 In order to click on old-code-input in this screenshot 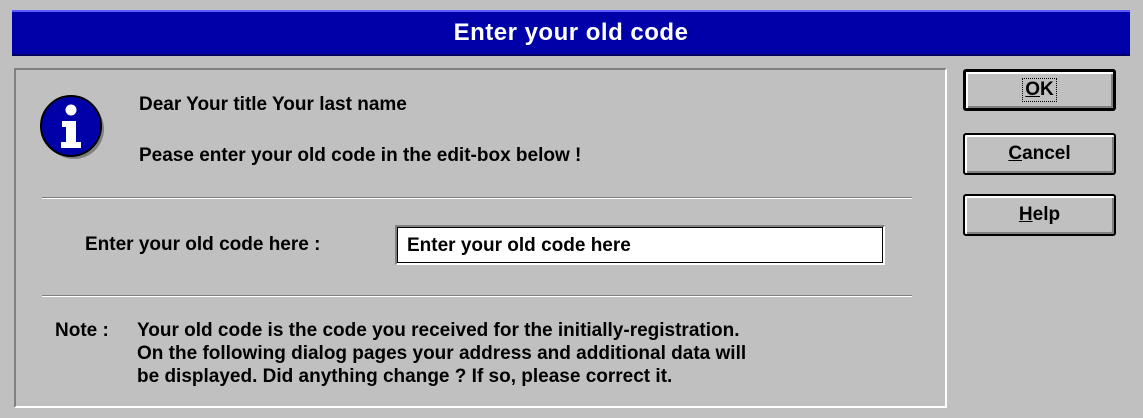, I will do `click(640, 245)`.